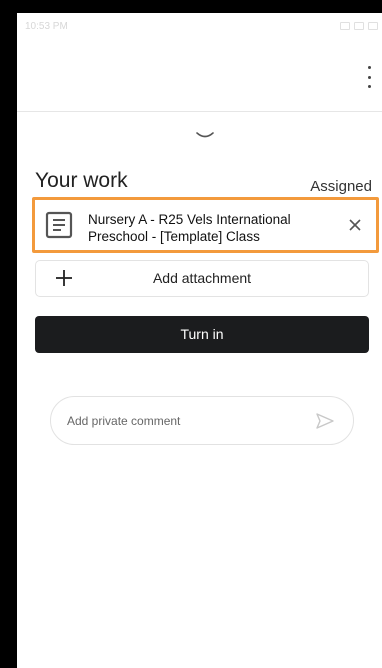 The width and height of the screenshot is (382, 668). Describe the element at coordinates (369, 77) in the screenshot. I see `more-options-icon` at that location.